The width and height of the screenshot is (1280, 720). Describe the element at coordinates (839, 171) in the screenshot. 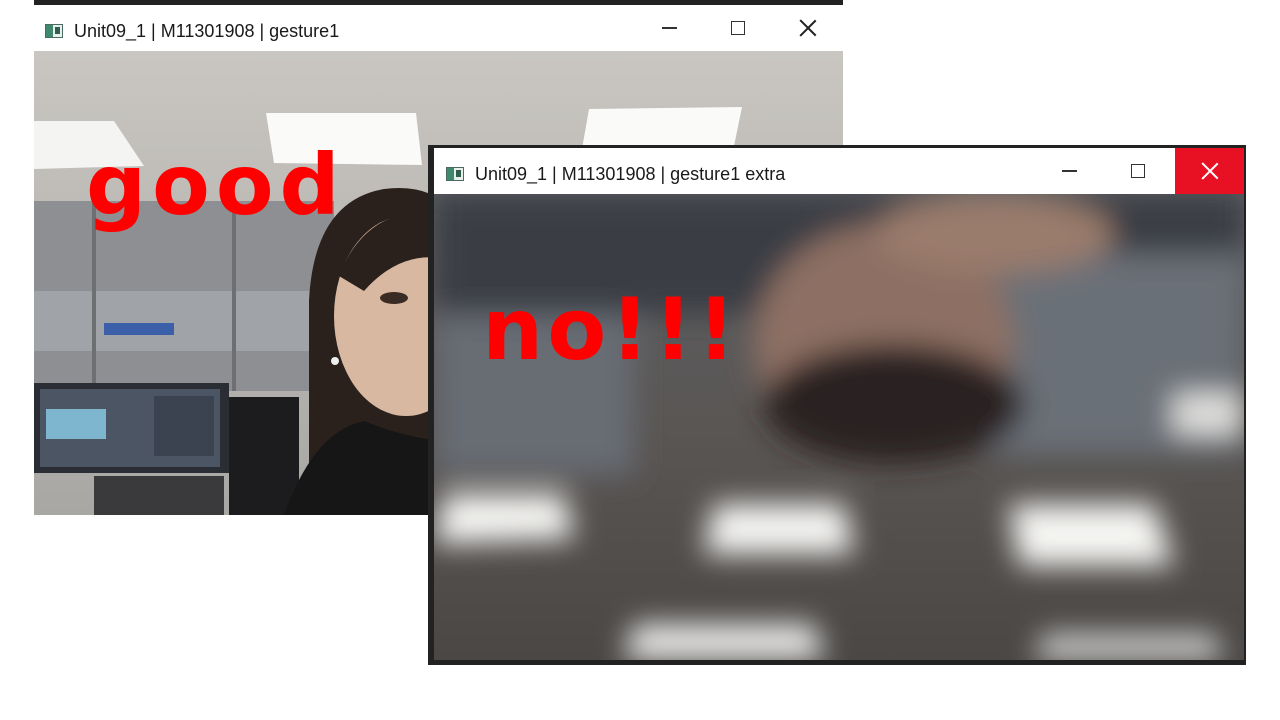

I see `gesture1-extra-titlebar: Unit09_1 | M11301908 | gesture1 extra` at that location.